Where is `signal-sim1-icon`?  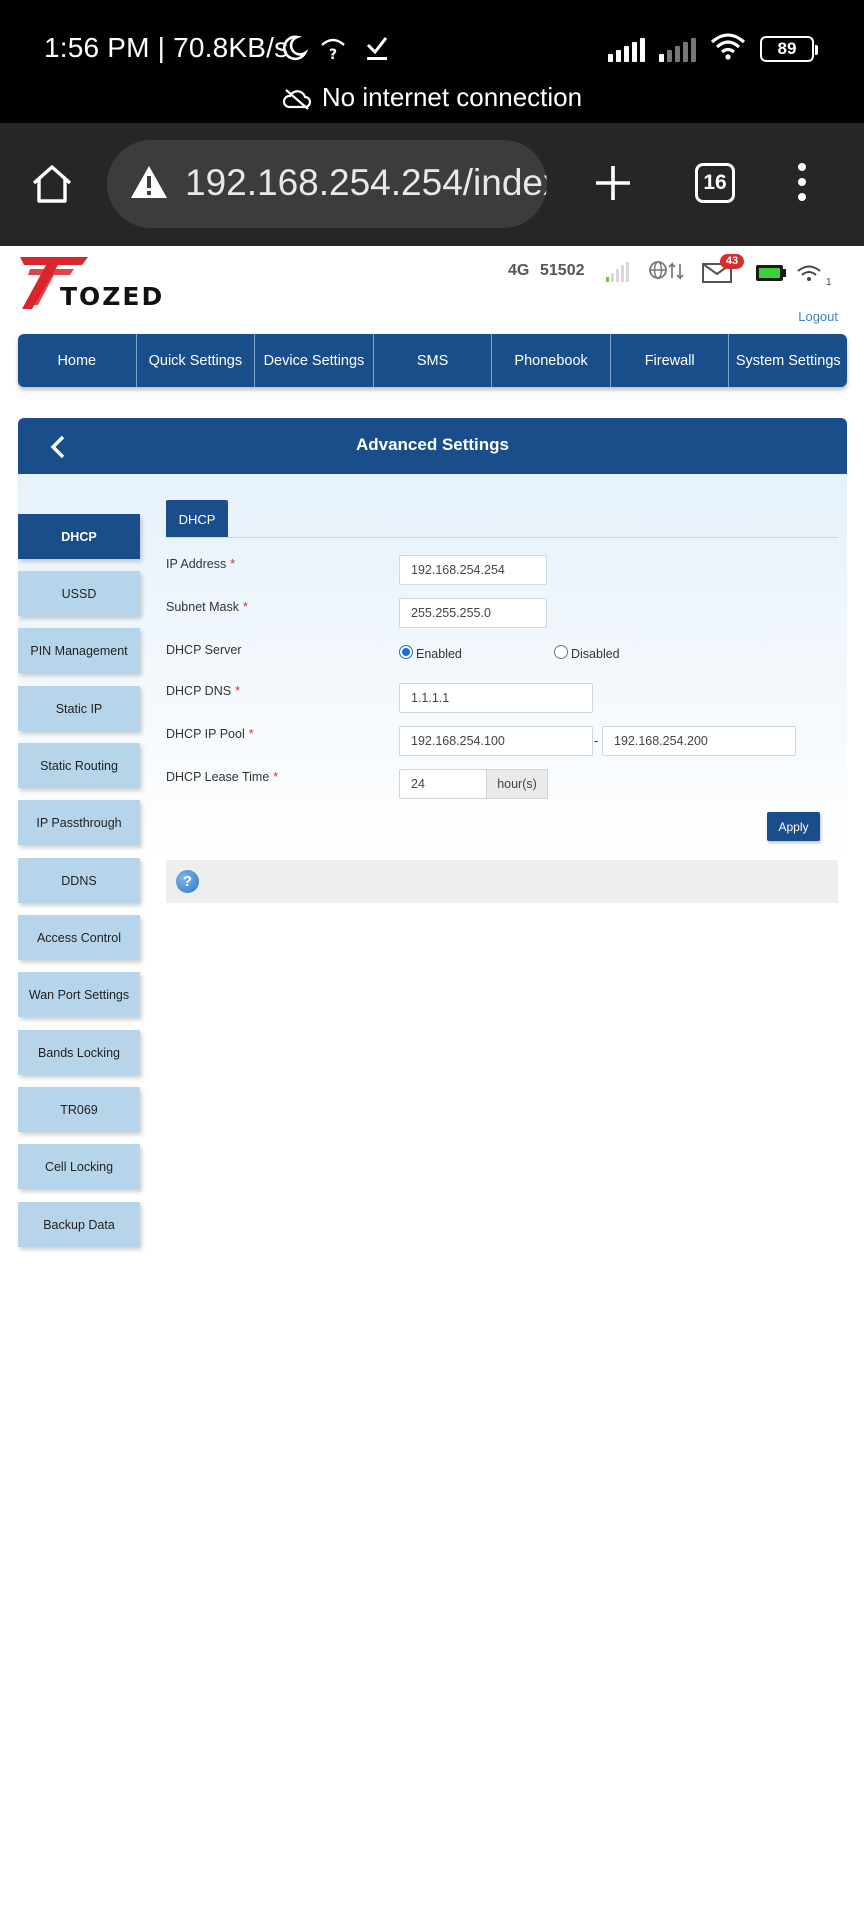 signal-sim1-icon is located at coordinates (626, 49).